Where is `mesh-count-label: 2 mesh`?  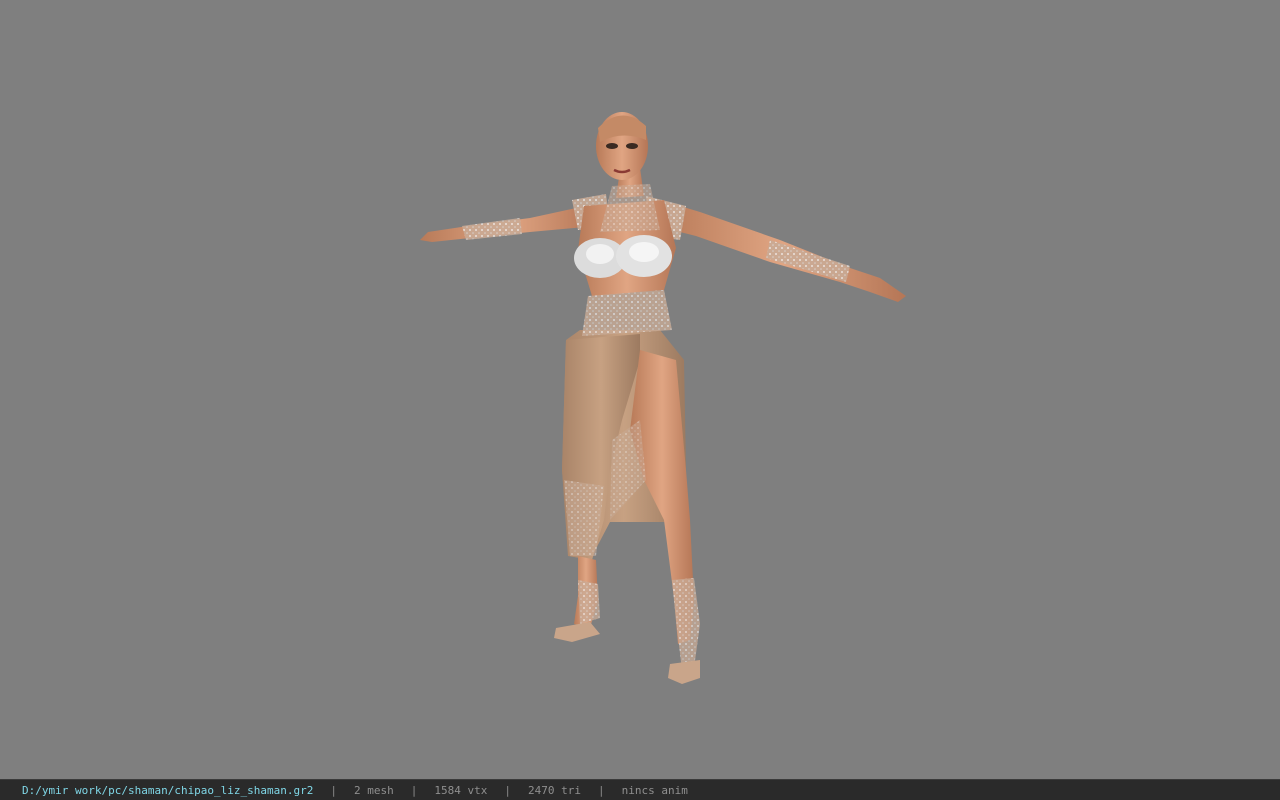 mesh-count-label: 2 mesh is located at coordinates (374, 790).